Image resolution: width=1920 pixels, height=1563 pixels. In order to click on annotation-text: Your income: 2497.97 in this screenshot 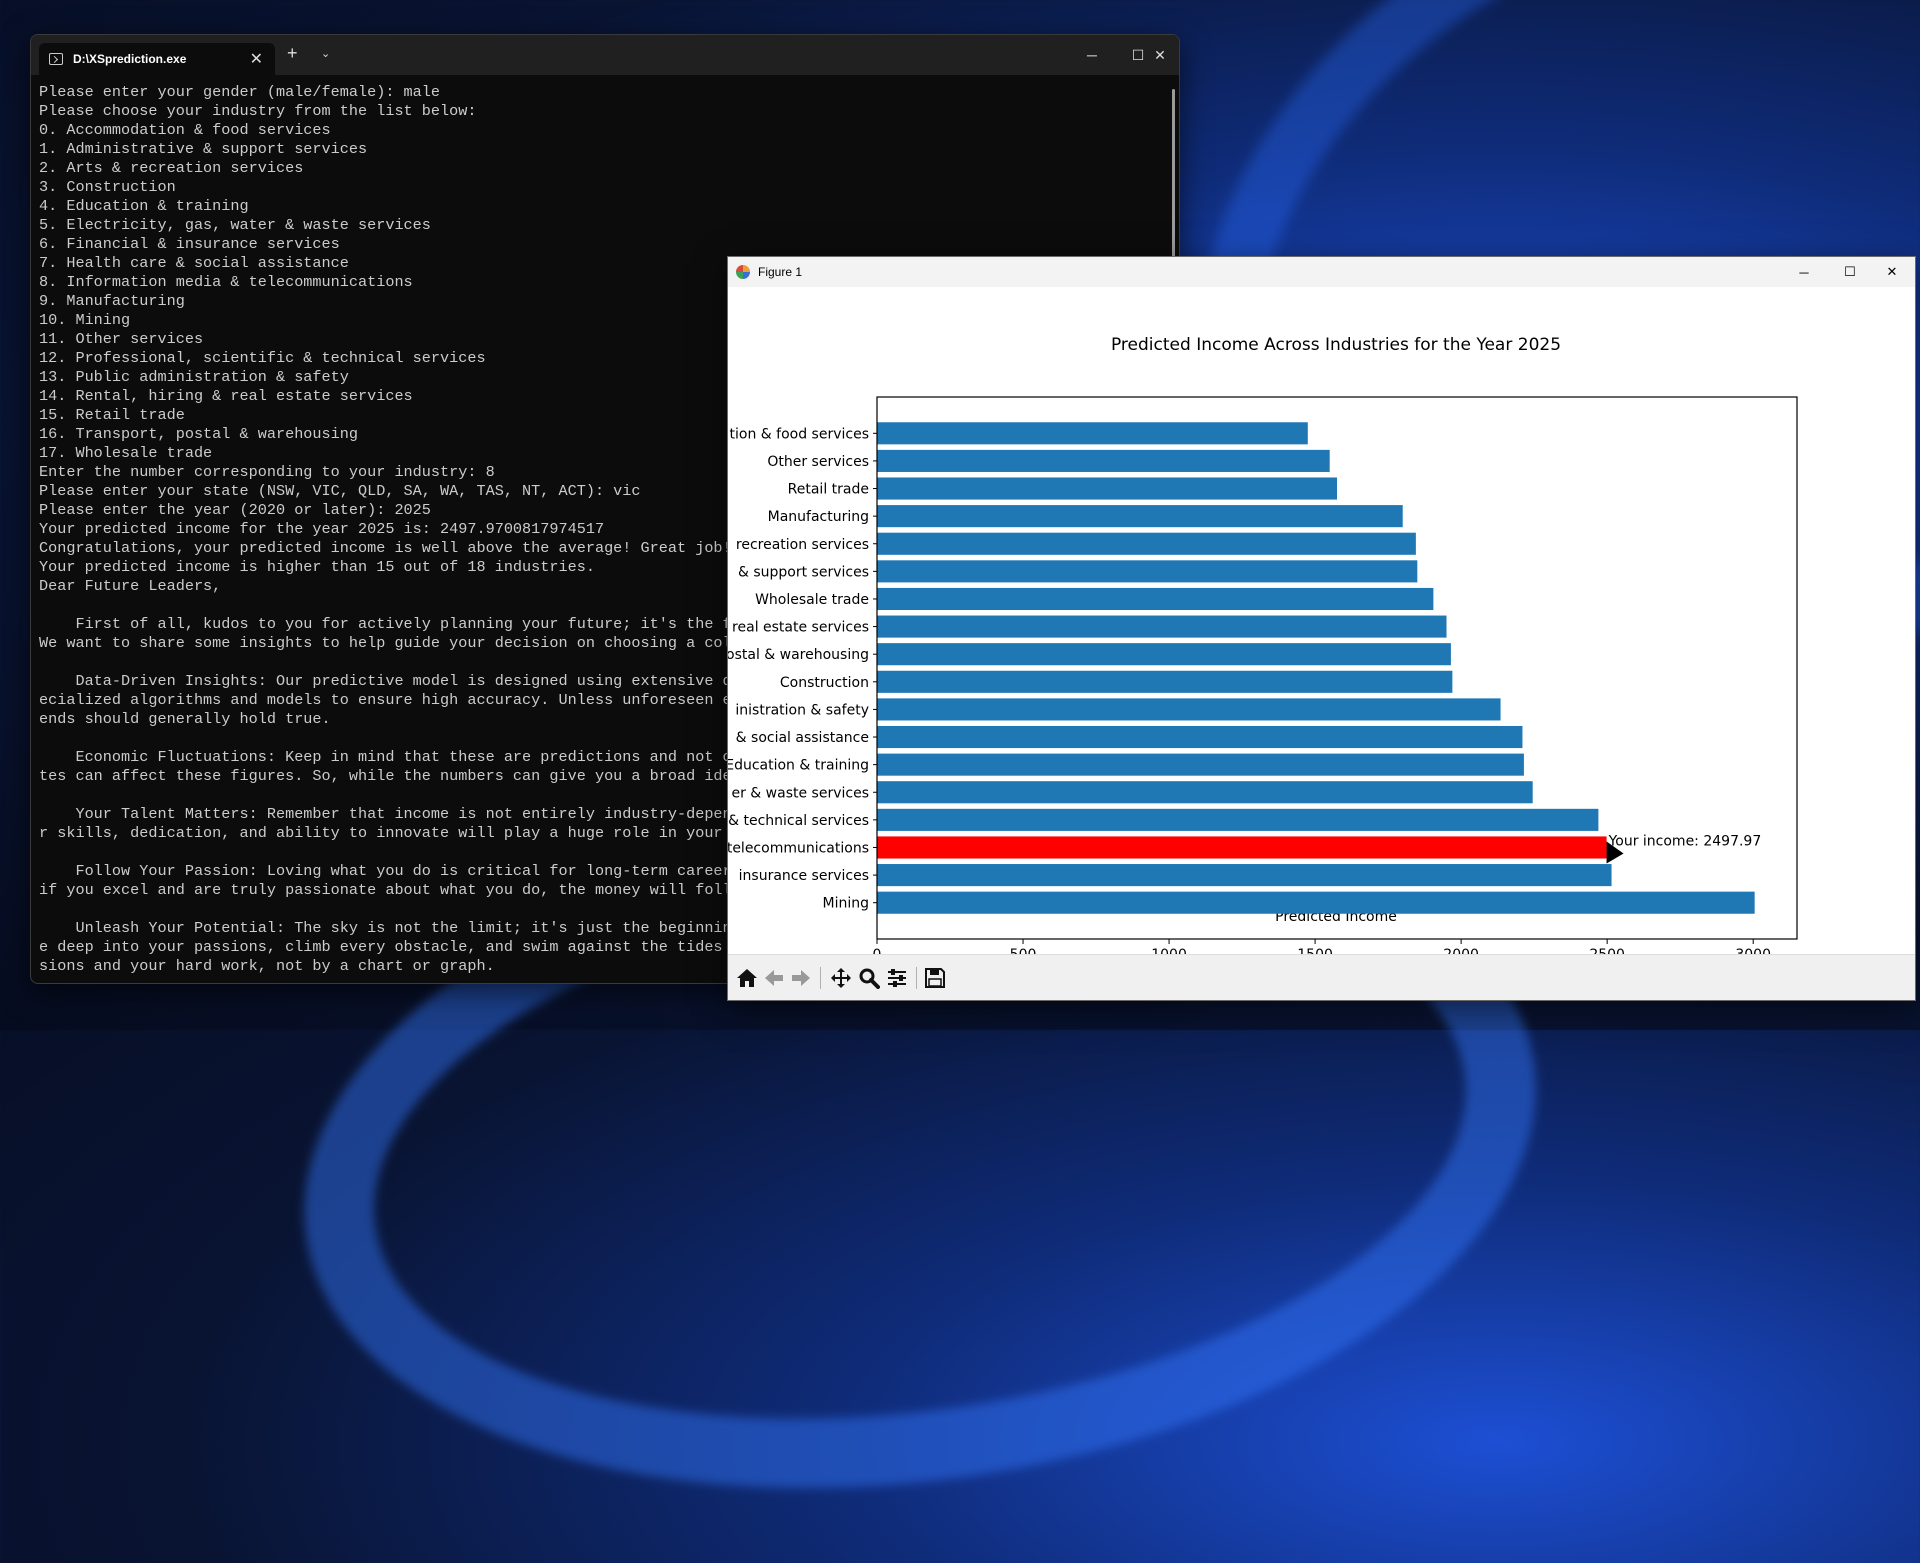, I will do `click(1685, 841)`.